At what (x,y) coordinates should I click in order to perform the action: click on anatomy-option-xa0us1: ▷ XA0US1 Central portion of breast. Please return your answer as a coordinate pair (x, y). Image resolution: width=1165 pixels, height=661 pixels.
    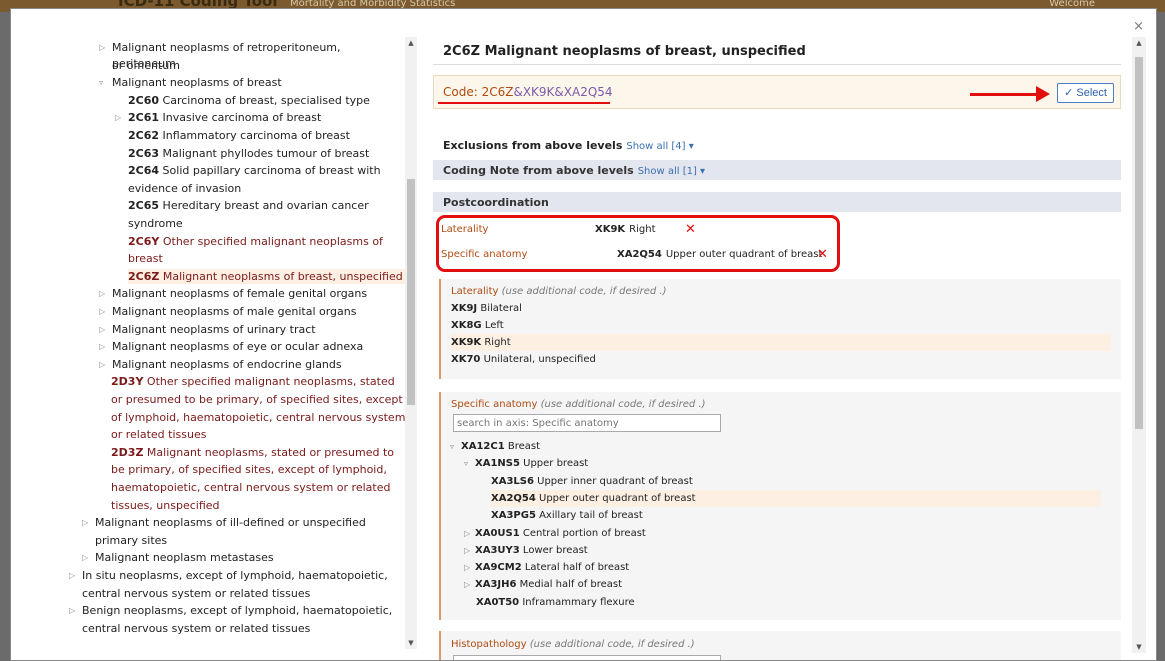
    Looking at the image, I should click on (555, 533).